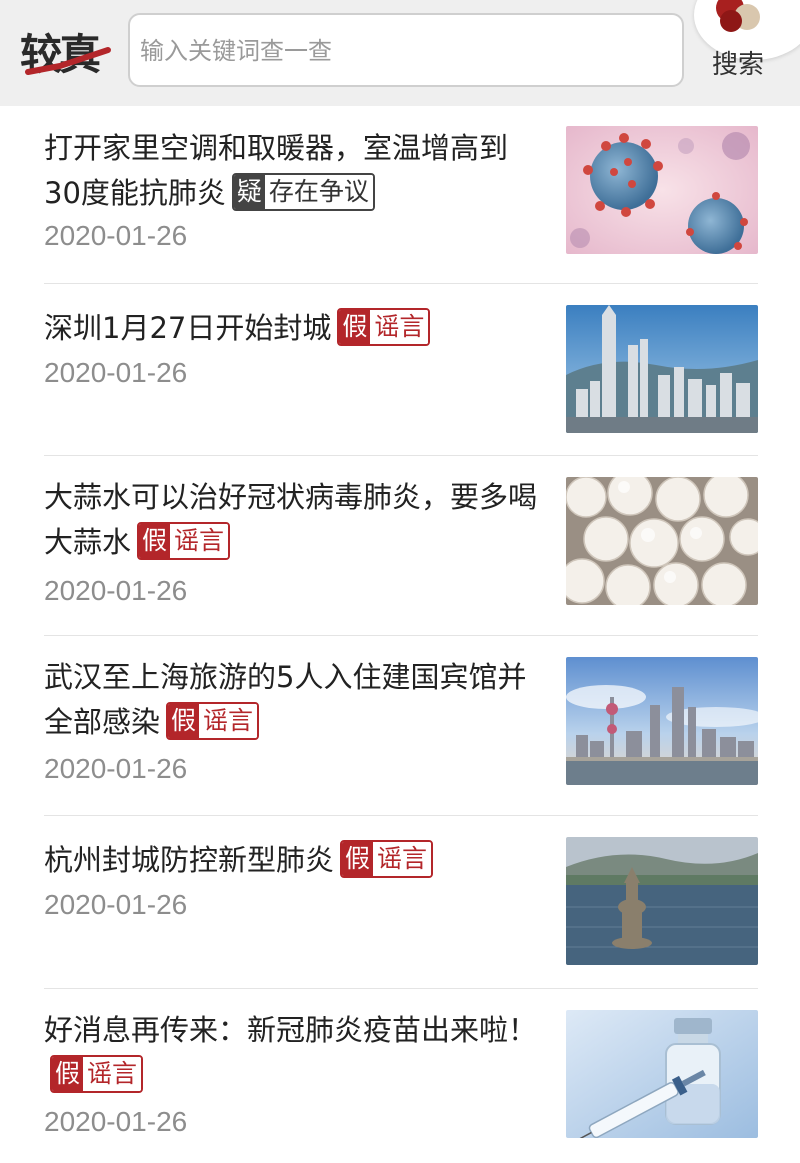 This screenshot has height=1163, width=800. Describe the element at coordinates (189, 860) in the screenshot. I see `item-title-text: 杭州封城防控新型肺炎` at that location.